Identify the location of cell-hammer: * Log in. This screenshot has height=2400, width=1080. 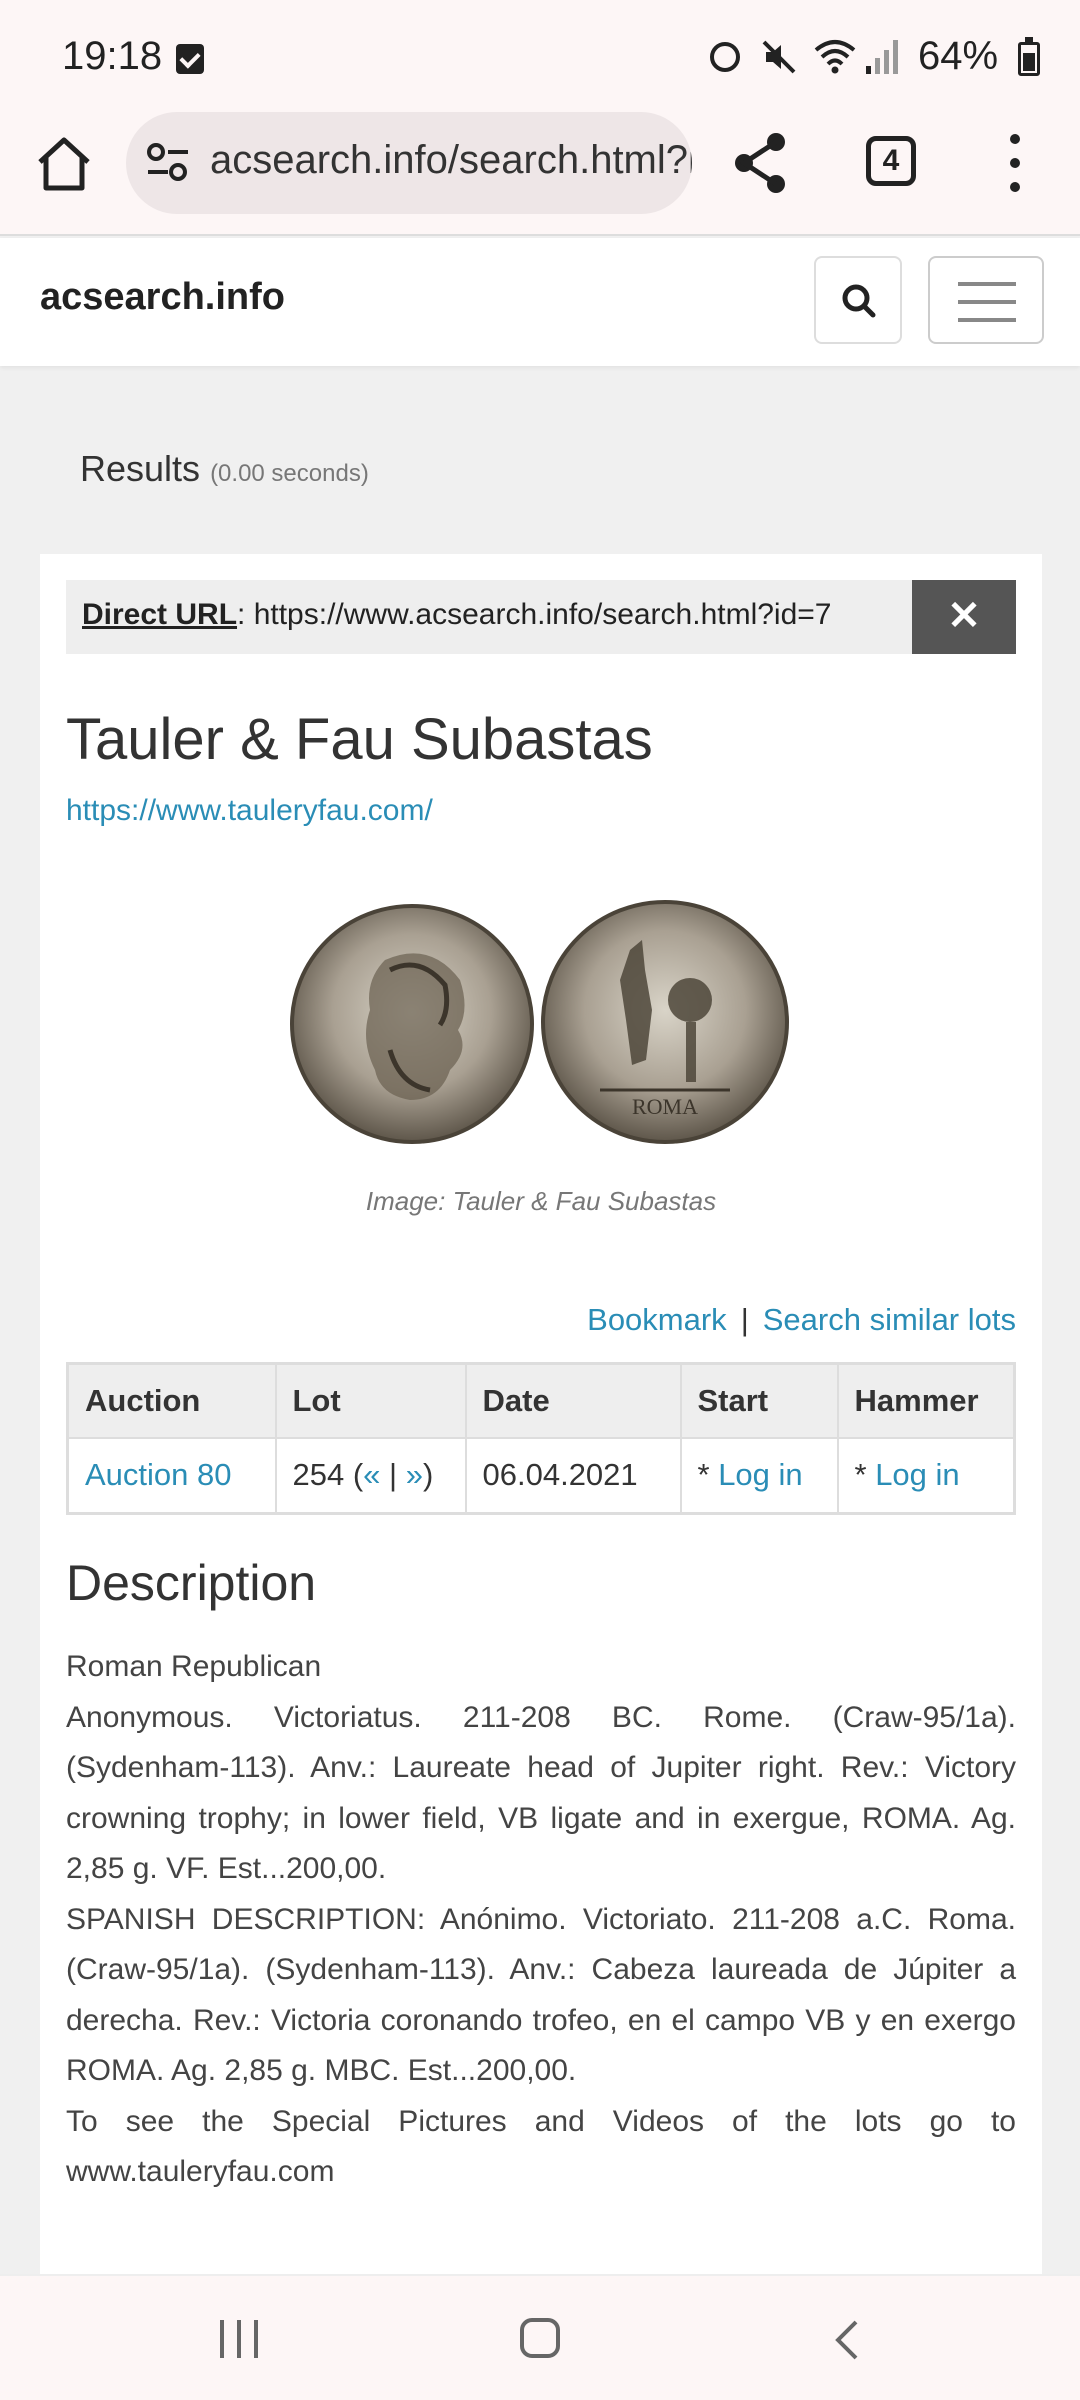
(926, 1475).